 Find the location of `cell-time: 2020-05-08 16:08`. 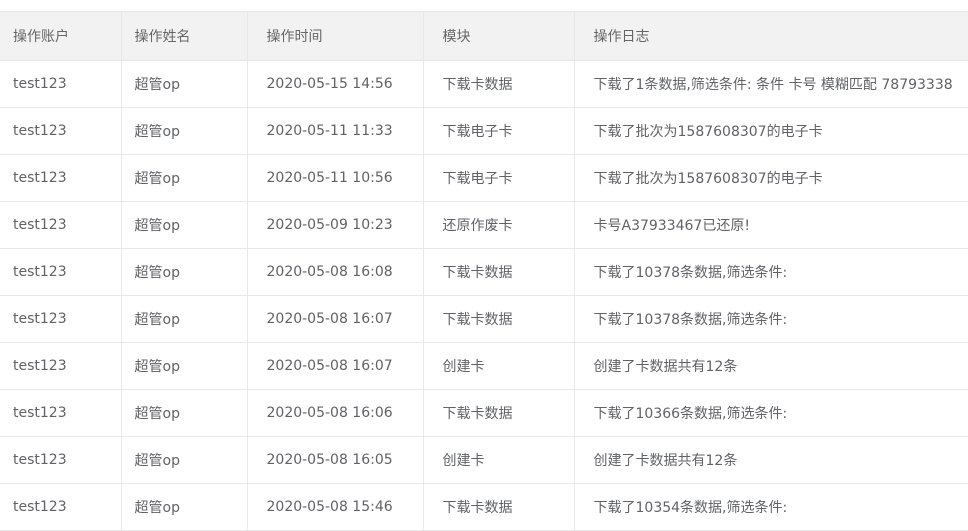

cell-time: 2020-05-08 16:08 is located at coordinates (335, 272).